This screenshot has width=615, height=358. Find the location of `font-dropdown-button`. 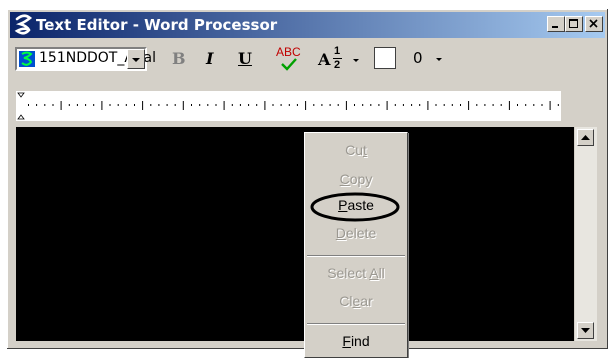

font-dropdown-button is located at coordinates (136, 59).